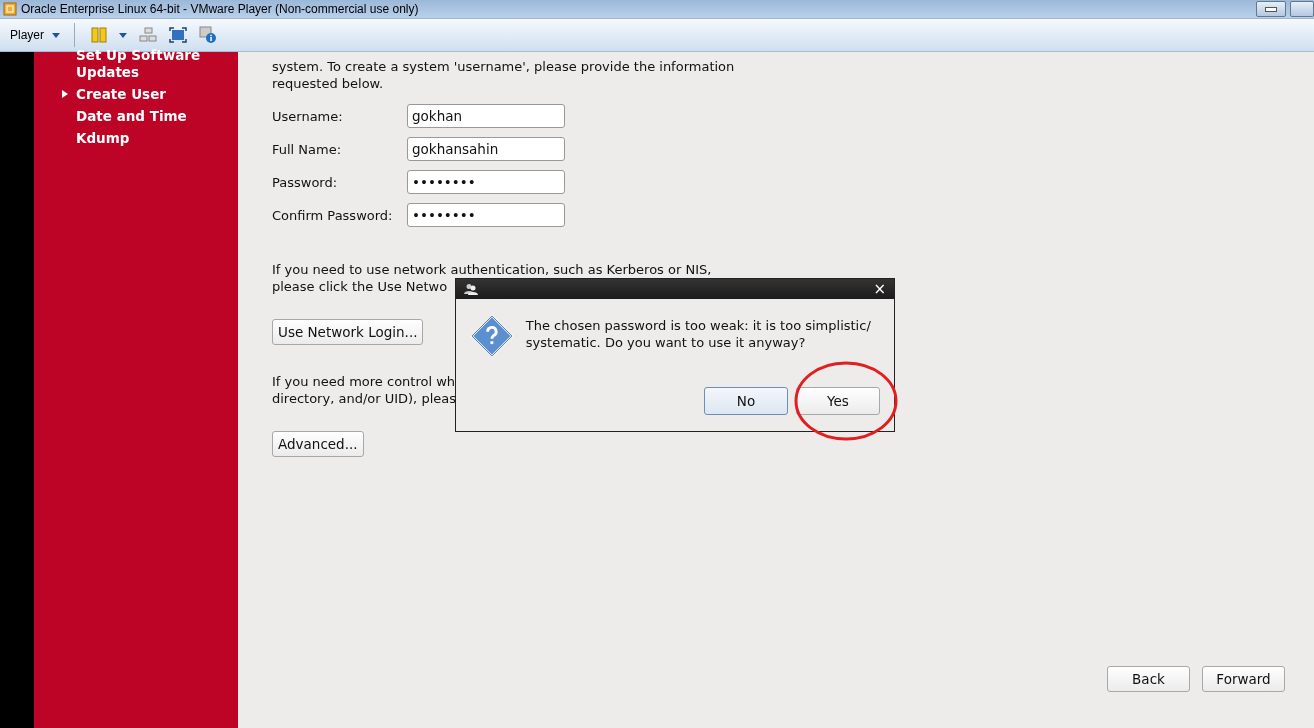  What do you see at coordinates (486, 116) in the screenshot?
I see `input-field: gokhan` at bounding box center [486, 116].